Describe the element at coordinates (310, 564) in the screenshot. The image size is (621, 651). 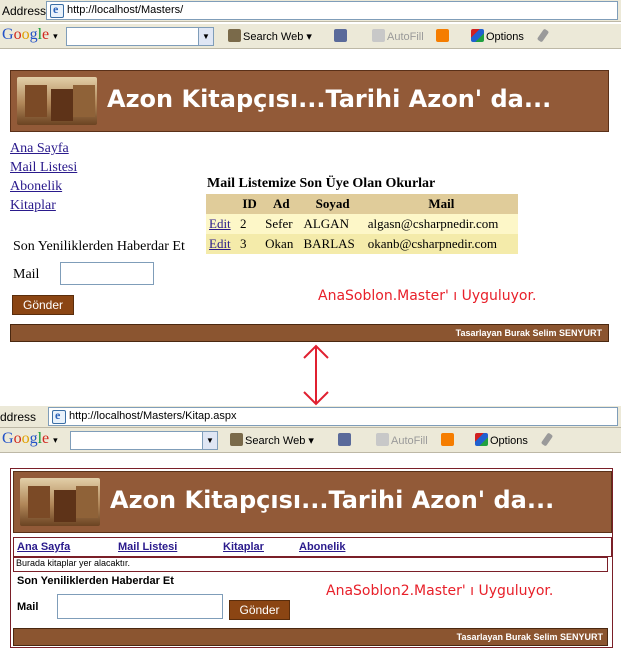
I see `content-area: Burada kitaplar yer alacaktır.` at that location.